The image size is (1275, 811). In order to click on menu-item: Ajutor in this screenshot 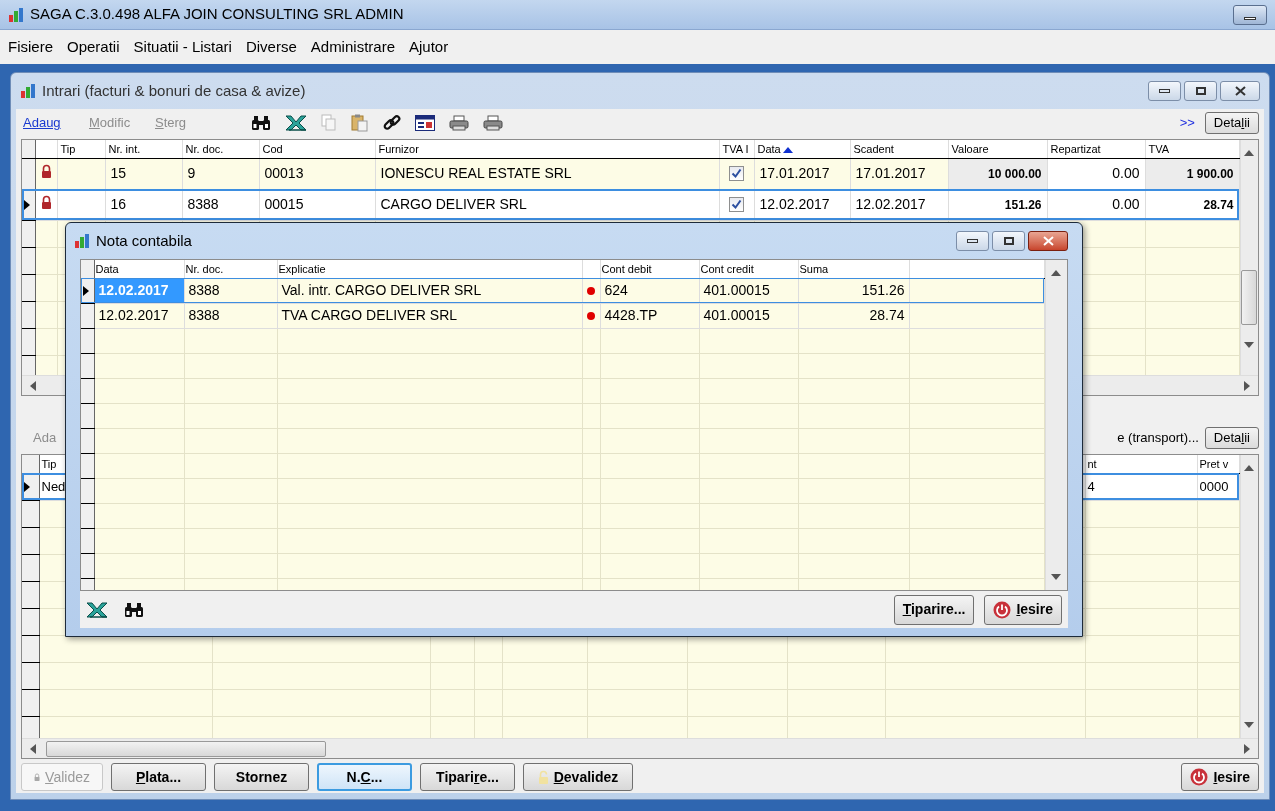, I will do `click(429, 47)`.